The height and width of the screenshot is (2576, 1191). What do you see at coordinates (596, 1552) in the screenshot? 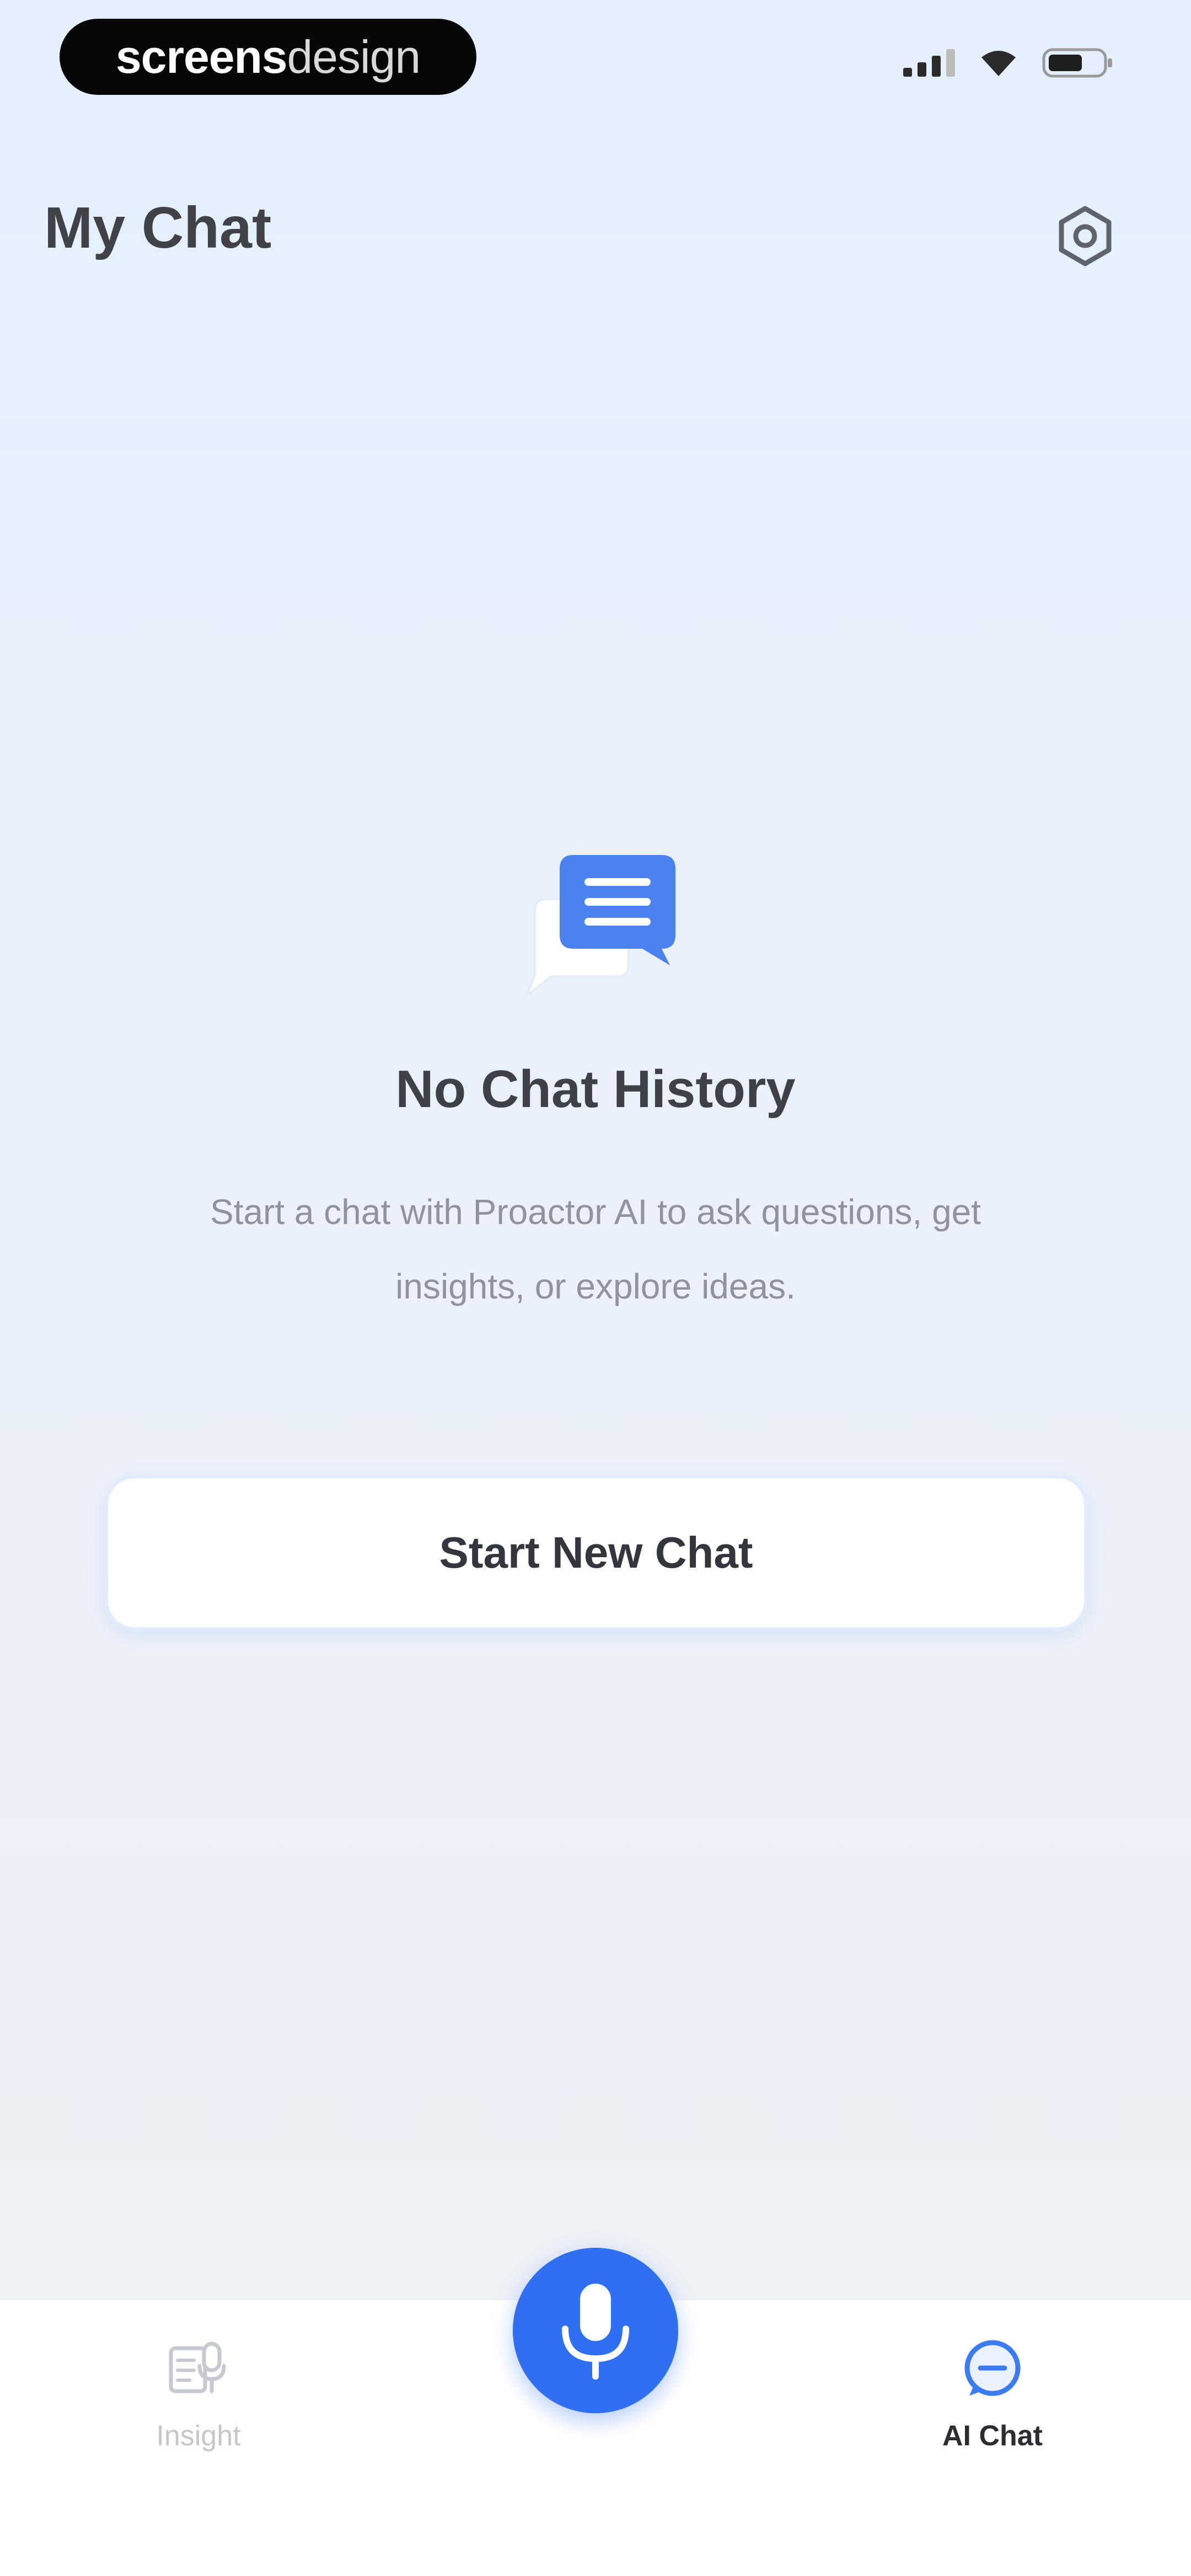
I see `start-new-chat-button: Start New Chat` at bounding box center [596, 1552].